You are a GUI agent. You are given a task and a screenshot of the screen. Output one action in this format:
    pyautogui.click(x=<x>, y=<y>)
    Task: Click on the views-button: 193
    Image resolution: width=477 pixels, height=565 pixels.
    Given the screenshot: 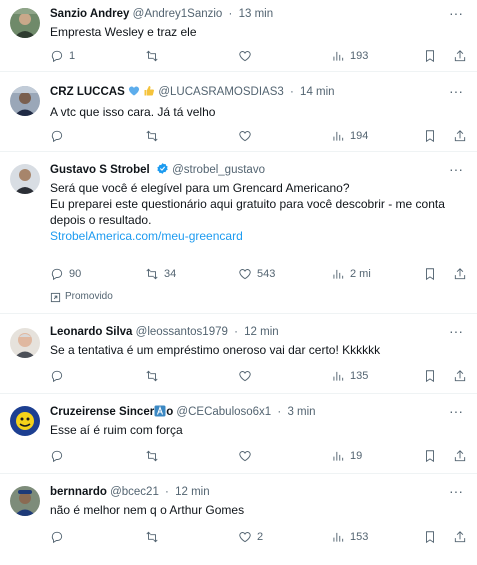 What is the action you would take?
    pyautogui.click(x=349, y=56)
    